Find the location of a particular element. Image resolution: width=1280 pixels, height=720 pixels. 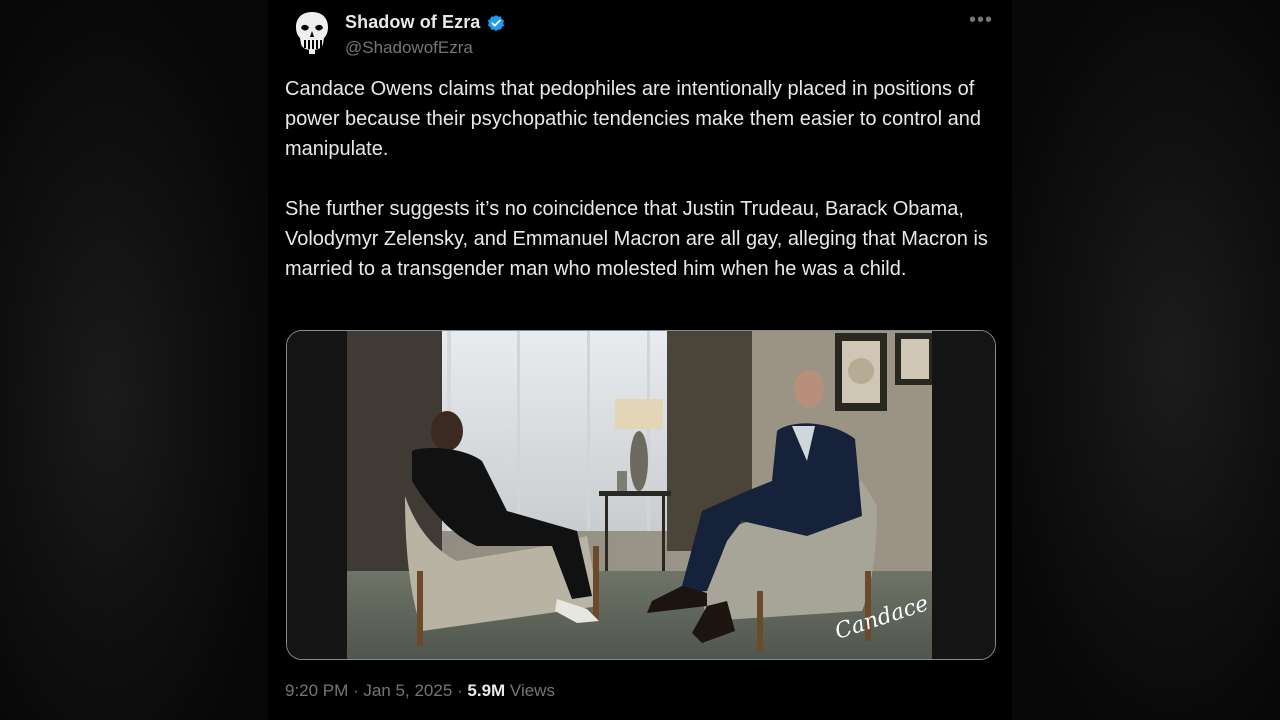

author-handle: @ShadowofEzra is located at coordinates (409, 48).